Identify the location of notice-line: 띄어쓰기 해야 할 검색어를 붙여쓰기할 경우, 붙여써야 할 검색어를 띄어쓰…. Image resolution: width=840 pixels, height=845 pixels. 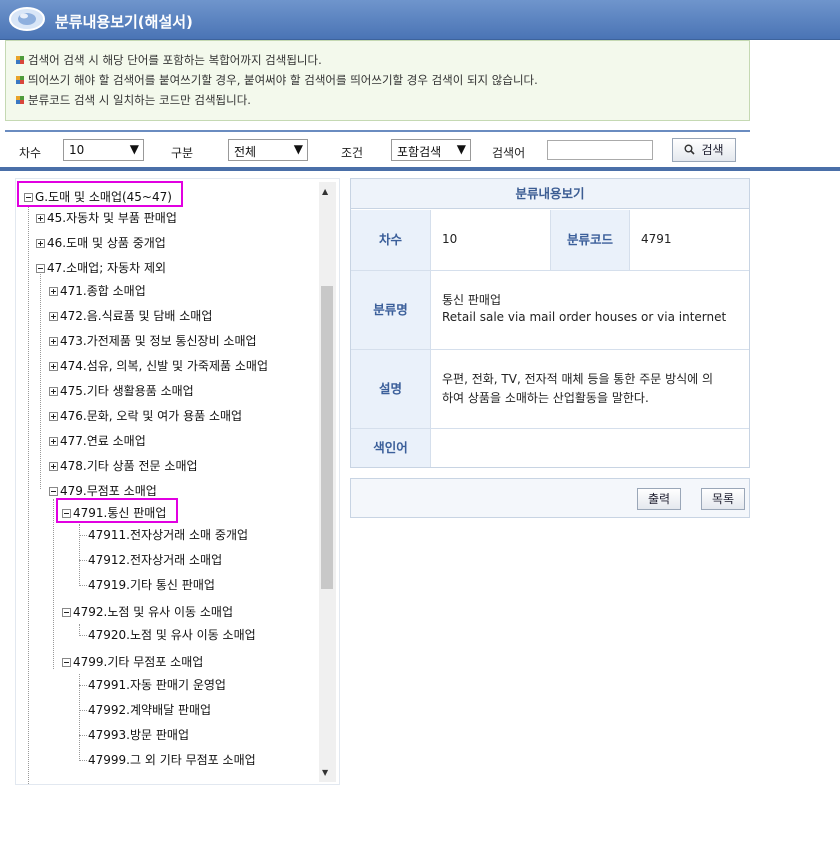
(277, 80).